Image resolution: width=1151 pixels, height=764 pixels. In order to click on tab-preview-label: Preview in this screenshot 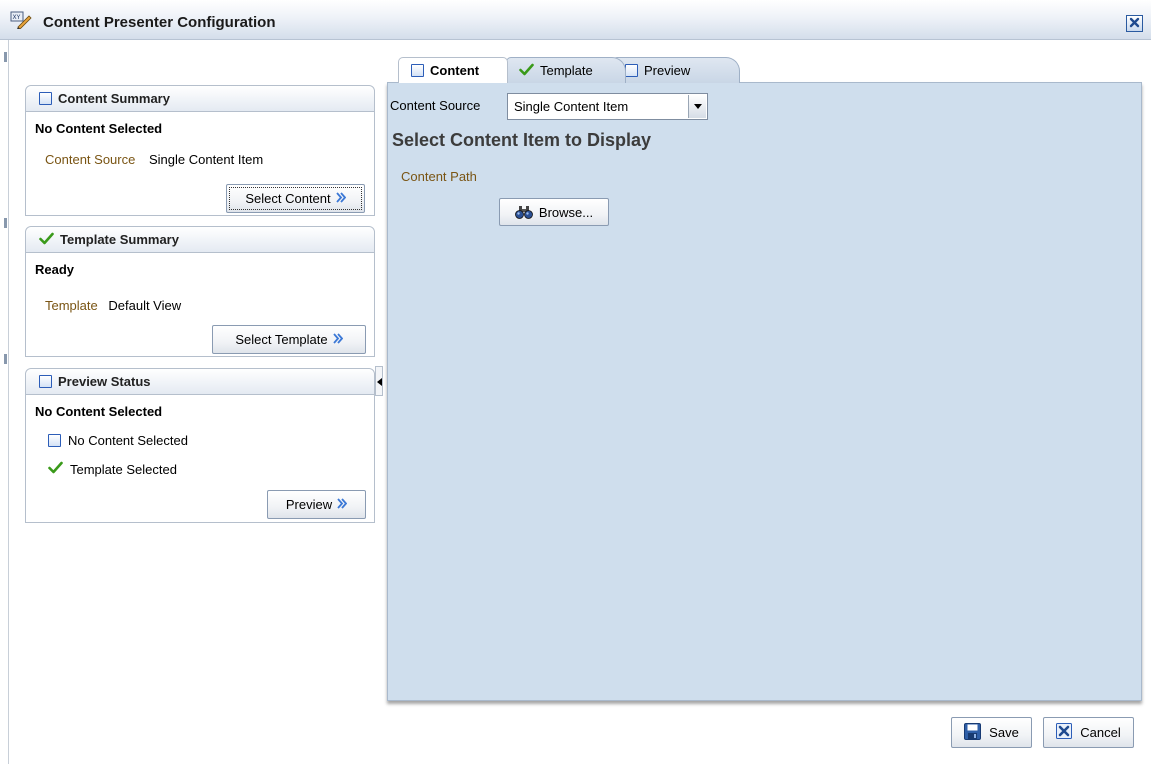, I will do `click(667, 70)`.